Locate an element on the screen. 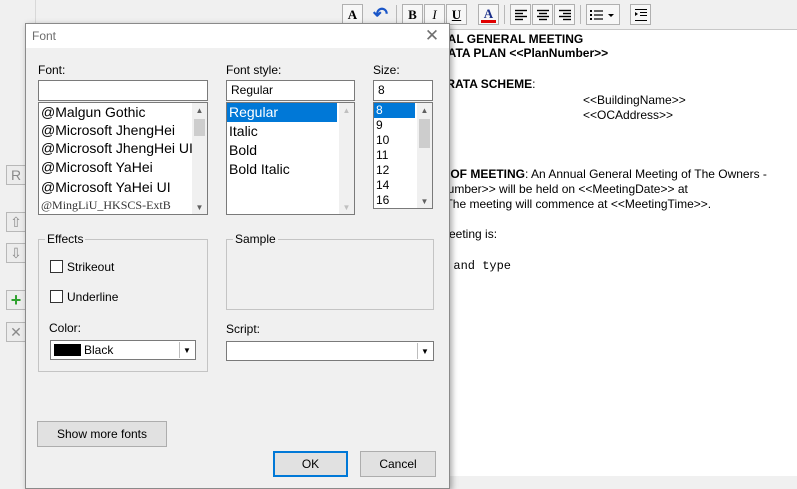 The width and height of the screenshot is (797, 489). add-glyph: + is located at coordinates (16, 299).